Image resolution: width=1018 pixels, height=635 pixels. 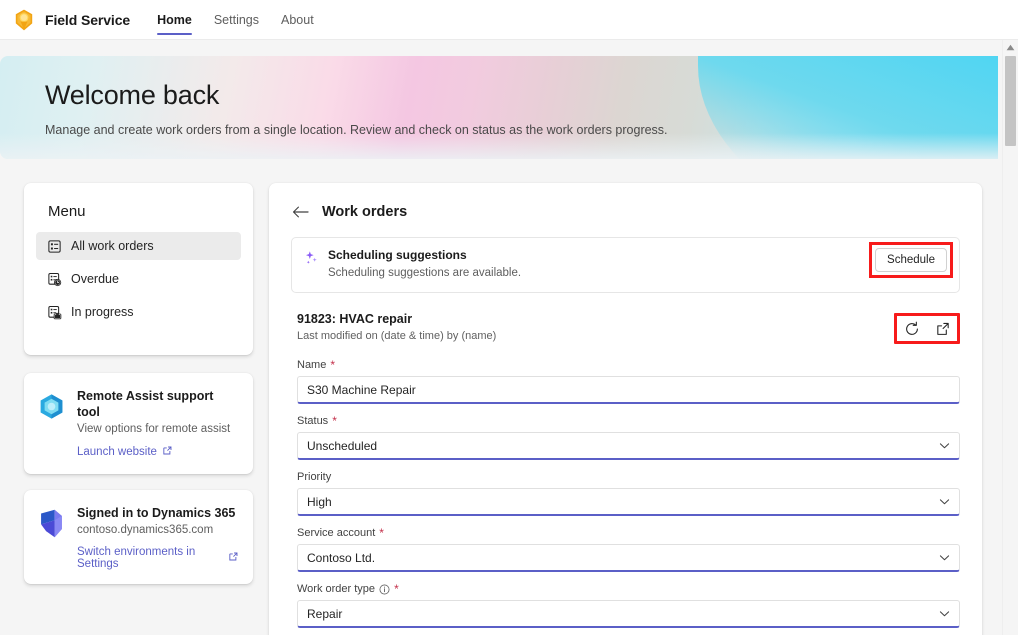 I want to click on sidebar-item-label: All work orders, so click(x=112, y=246).